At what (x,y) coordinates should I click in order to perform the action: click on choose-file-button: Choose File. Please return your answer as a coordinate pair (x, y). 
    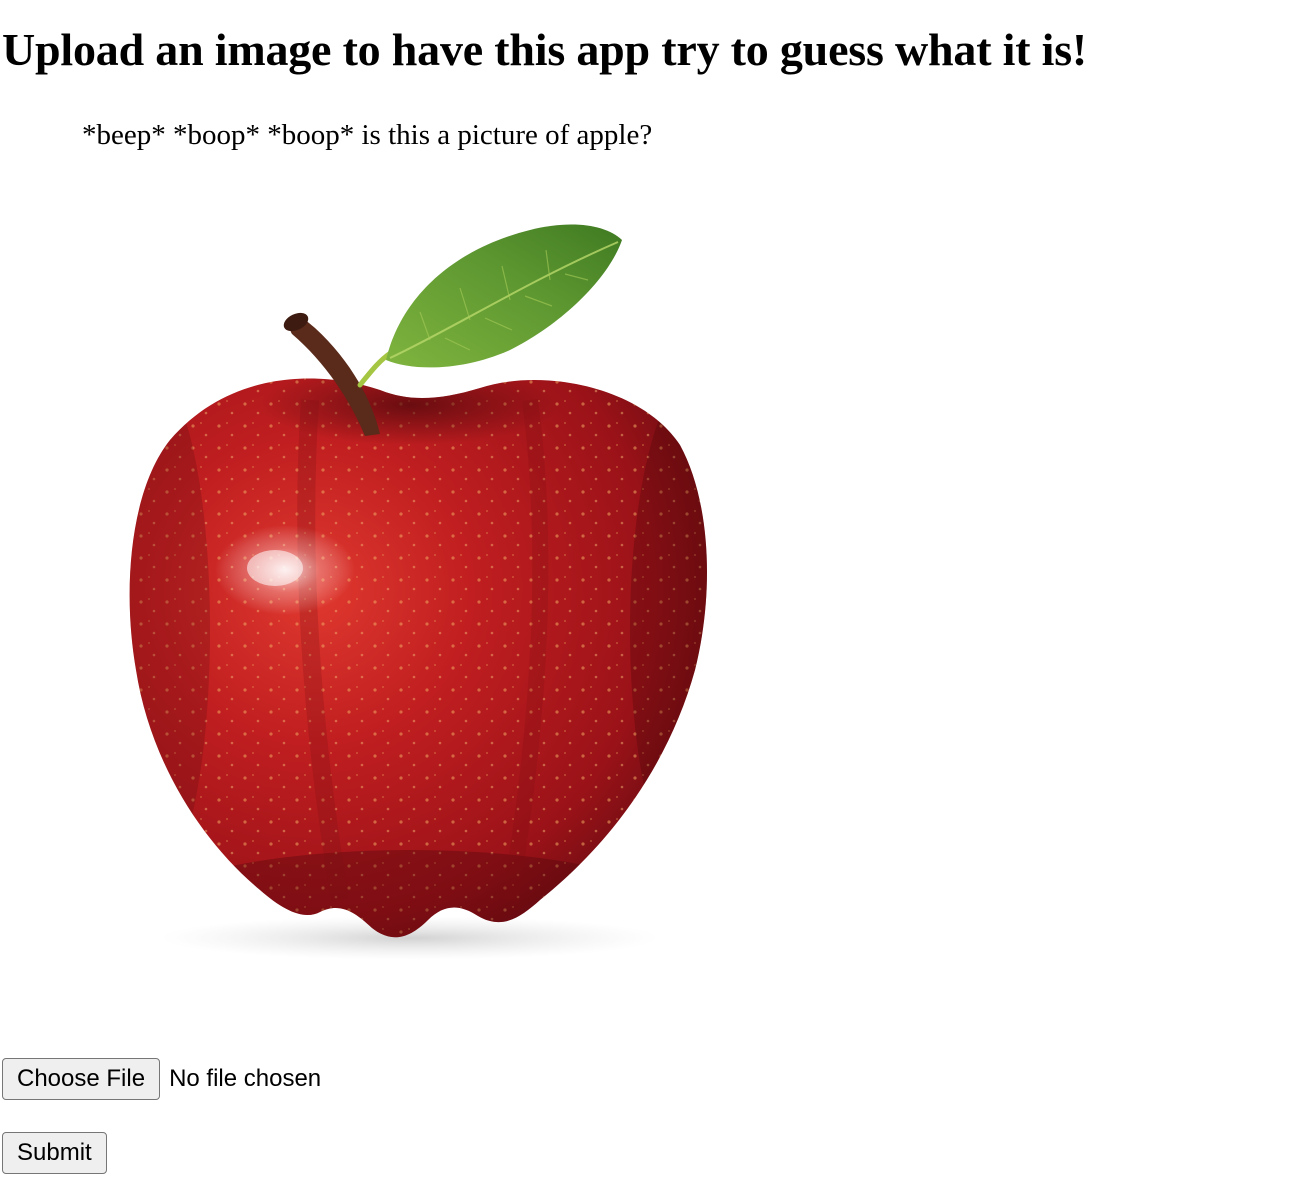
    Looking at the image, I should click on (81, 1079).